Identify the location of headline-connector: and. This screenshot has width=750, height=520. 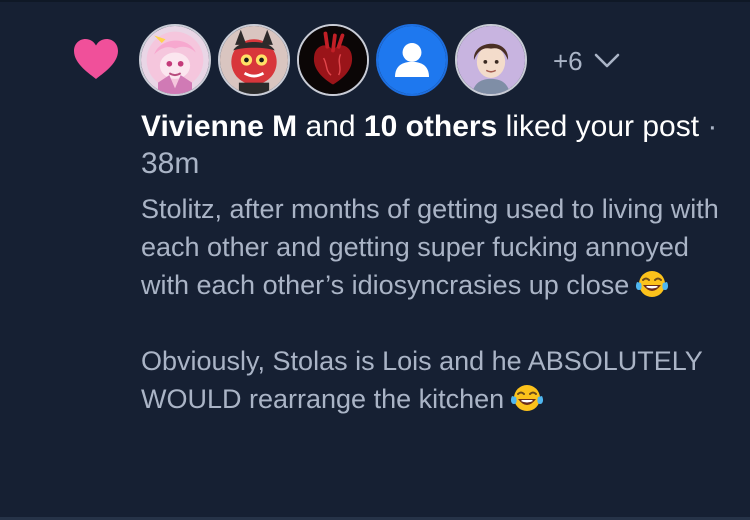
(330, 126).